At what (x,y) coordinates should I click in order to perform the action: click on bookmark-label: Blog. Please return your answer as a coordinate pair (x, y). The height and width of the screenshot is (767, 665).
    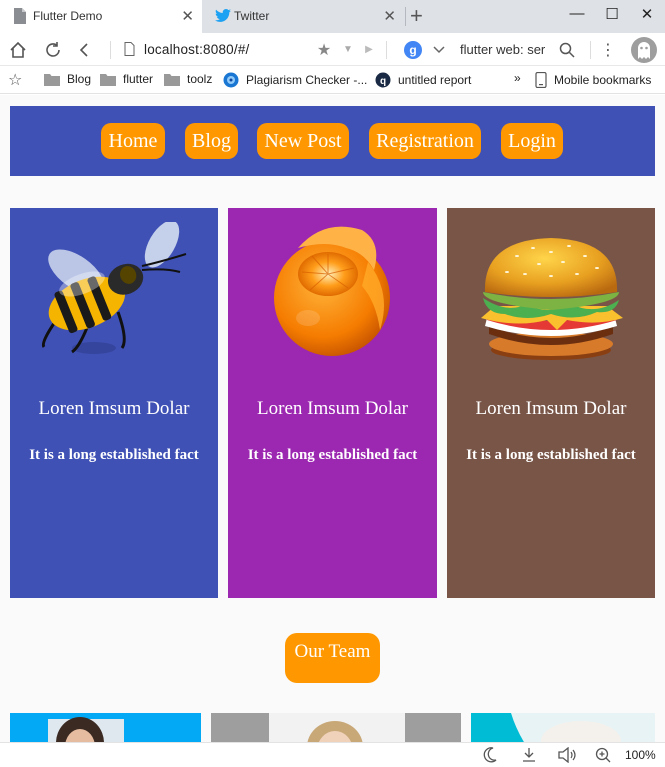
    Looking at the image, I should click on (79, 79).